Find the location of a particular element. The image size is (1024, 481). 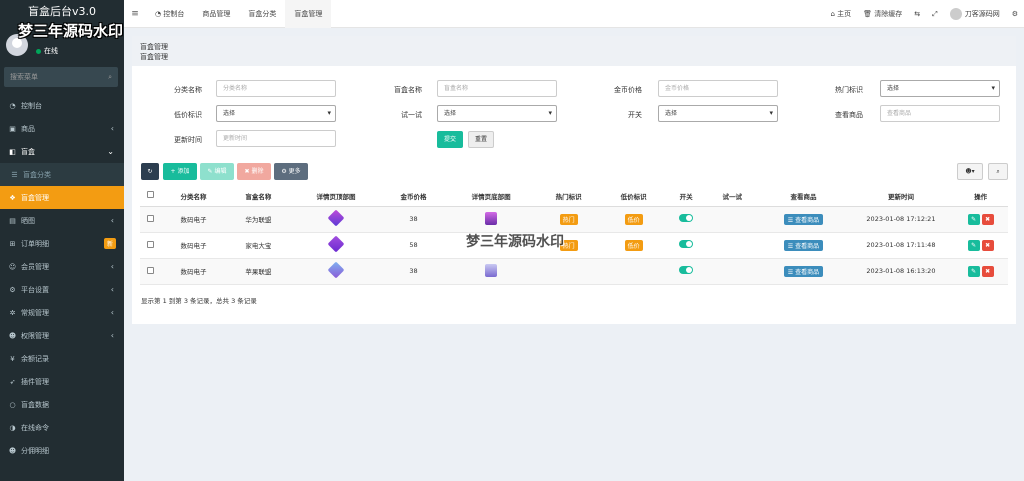

switch-select: 选择 is located at coordinates (718, 113).